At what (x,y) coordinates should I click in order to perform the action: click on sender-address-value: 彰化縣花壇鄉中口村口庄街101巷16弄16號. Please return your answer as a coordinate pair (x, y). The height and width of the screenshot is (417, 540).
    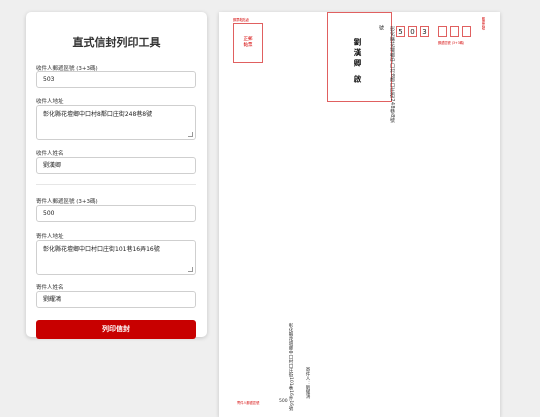
    Looking at the image, I should click on (101, 249).